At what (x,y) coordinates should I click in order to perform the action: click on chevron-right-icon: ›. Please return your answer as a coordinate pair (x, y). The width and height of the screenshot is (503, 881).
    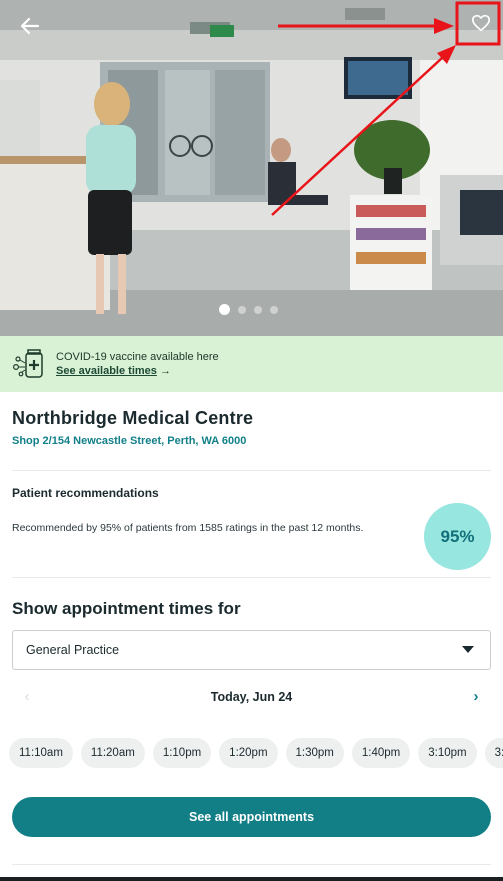
    Looking at the image, I should click on (476, 697).